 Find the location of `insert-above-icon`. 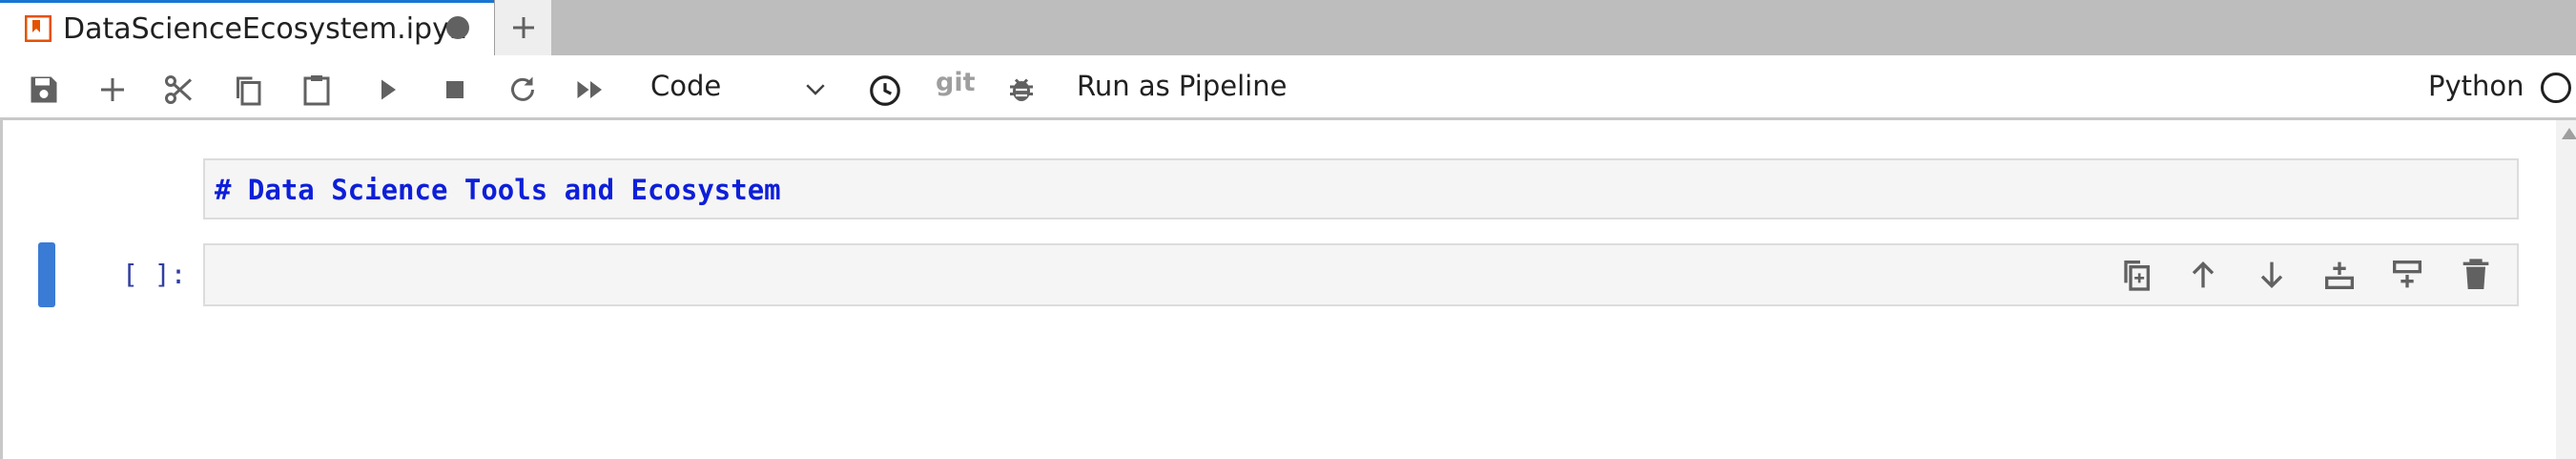

insert-above-icon is located at coordinates (2407, 274).